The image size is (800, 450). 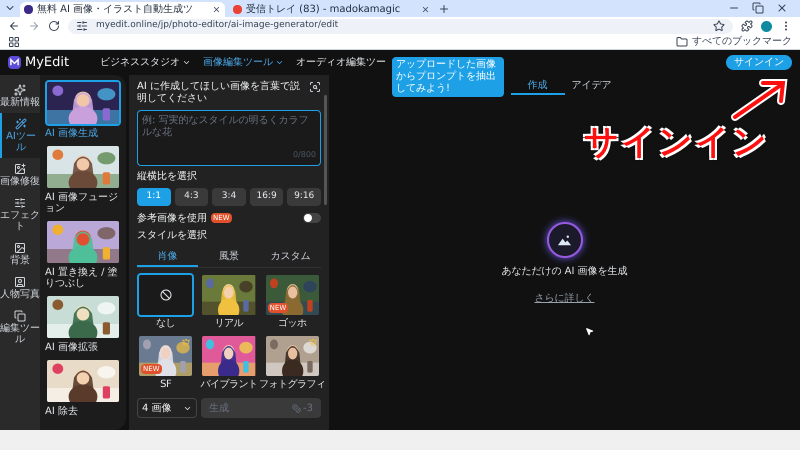 What do you see at coordinates (304, 197) in the screenshot?
I see `aspect-option: 9:16` at bounding box center [304, 197].